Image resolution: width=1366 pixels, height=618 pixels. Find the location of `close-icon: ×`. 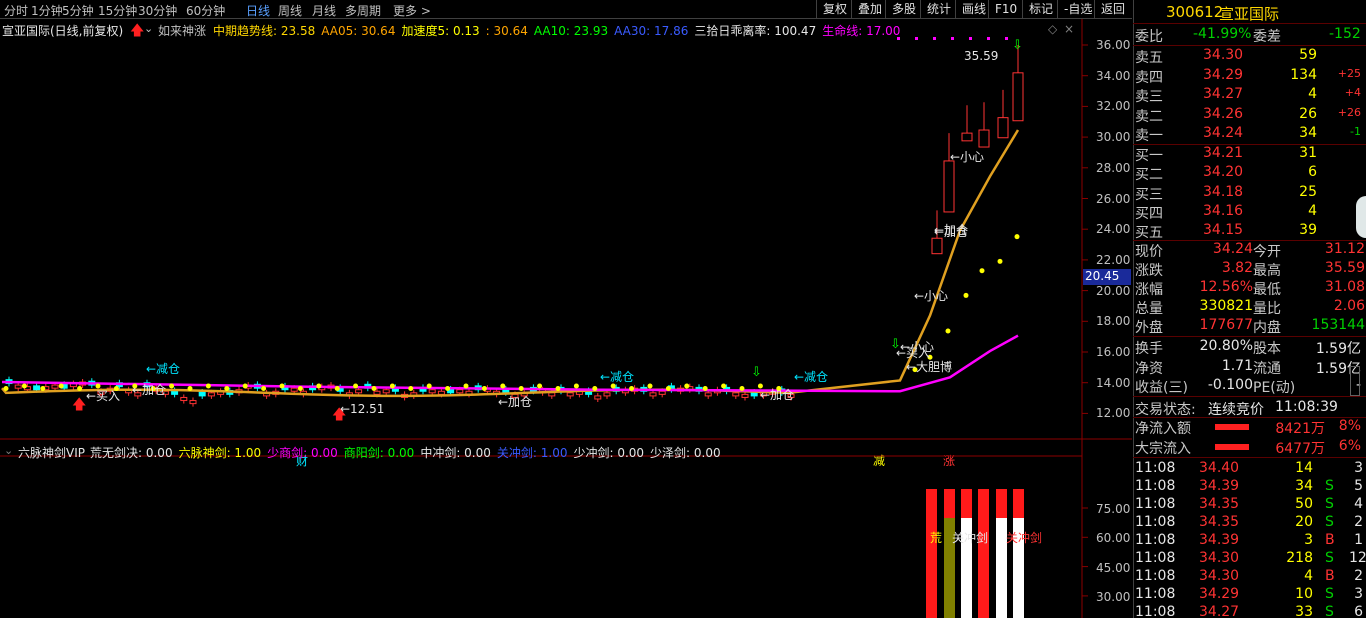

close-icon: × is located at coordinates (1069, 29).